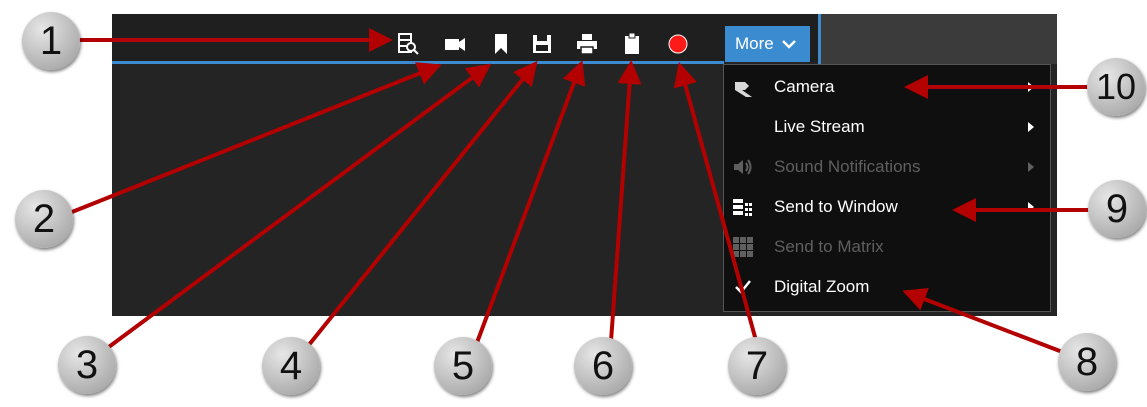 Image resolution: width=1147 pixels, height=407 pixels. I want to click on callout-6: 6, so click(603, 366).